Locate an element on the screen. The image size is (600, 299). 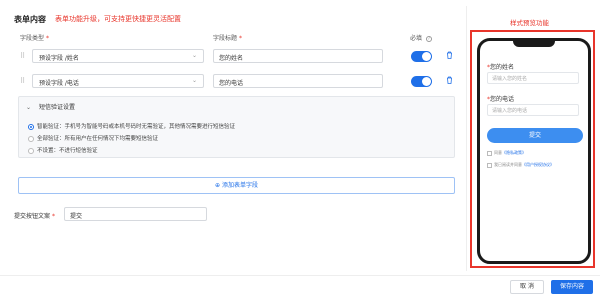
preview-checkbox-row: 我已阅读并同意《用户授权协议》 is located at coordinates (520, 165).